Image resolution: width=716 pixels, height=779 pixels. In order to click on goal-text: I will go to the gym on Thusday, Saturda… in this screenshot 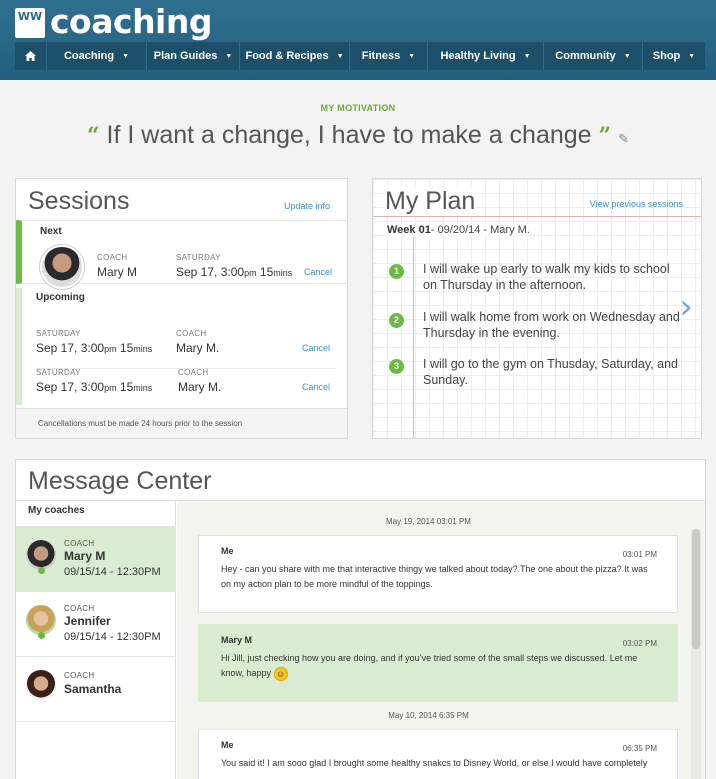, I will do `click(551, 372)`.